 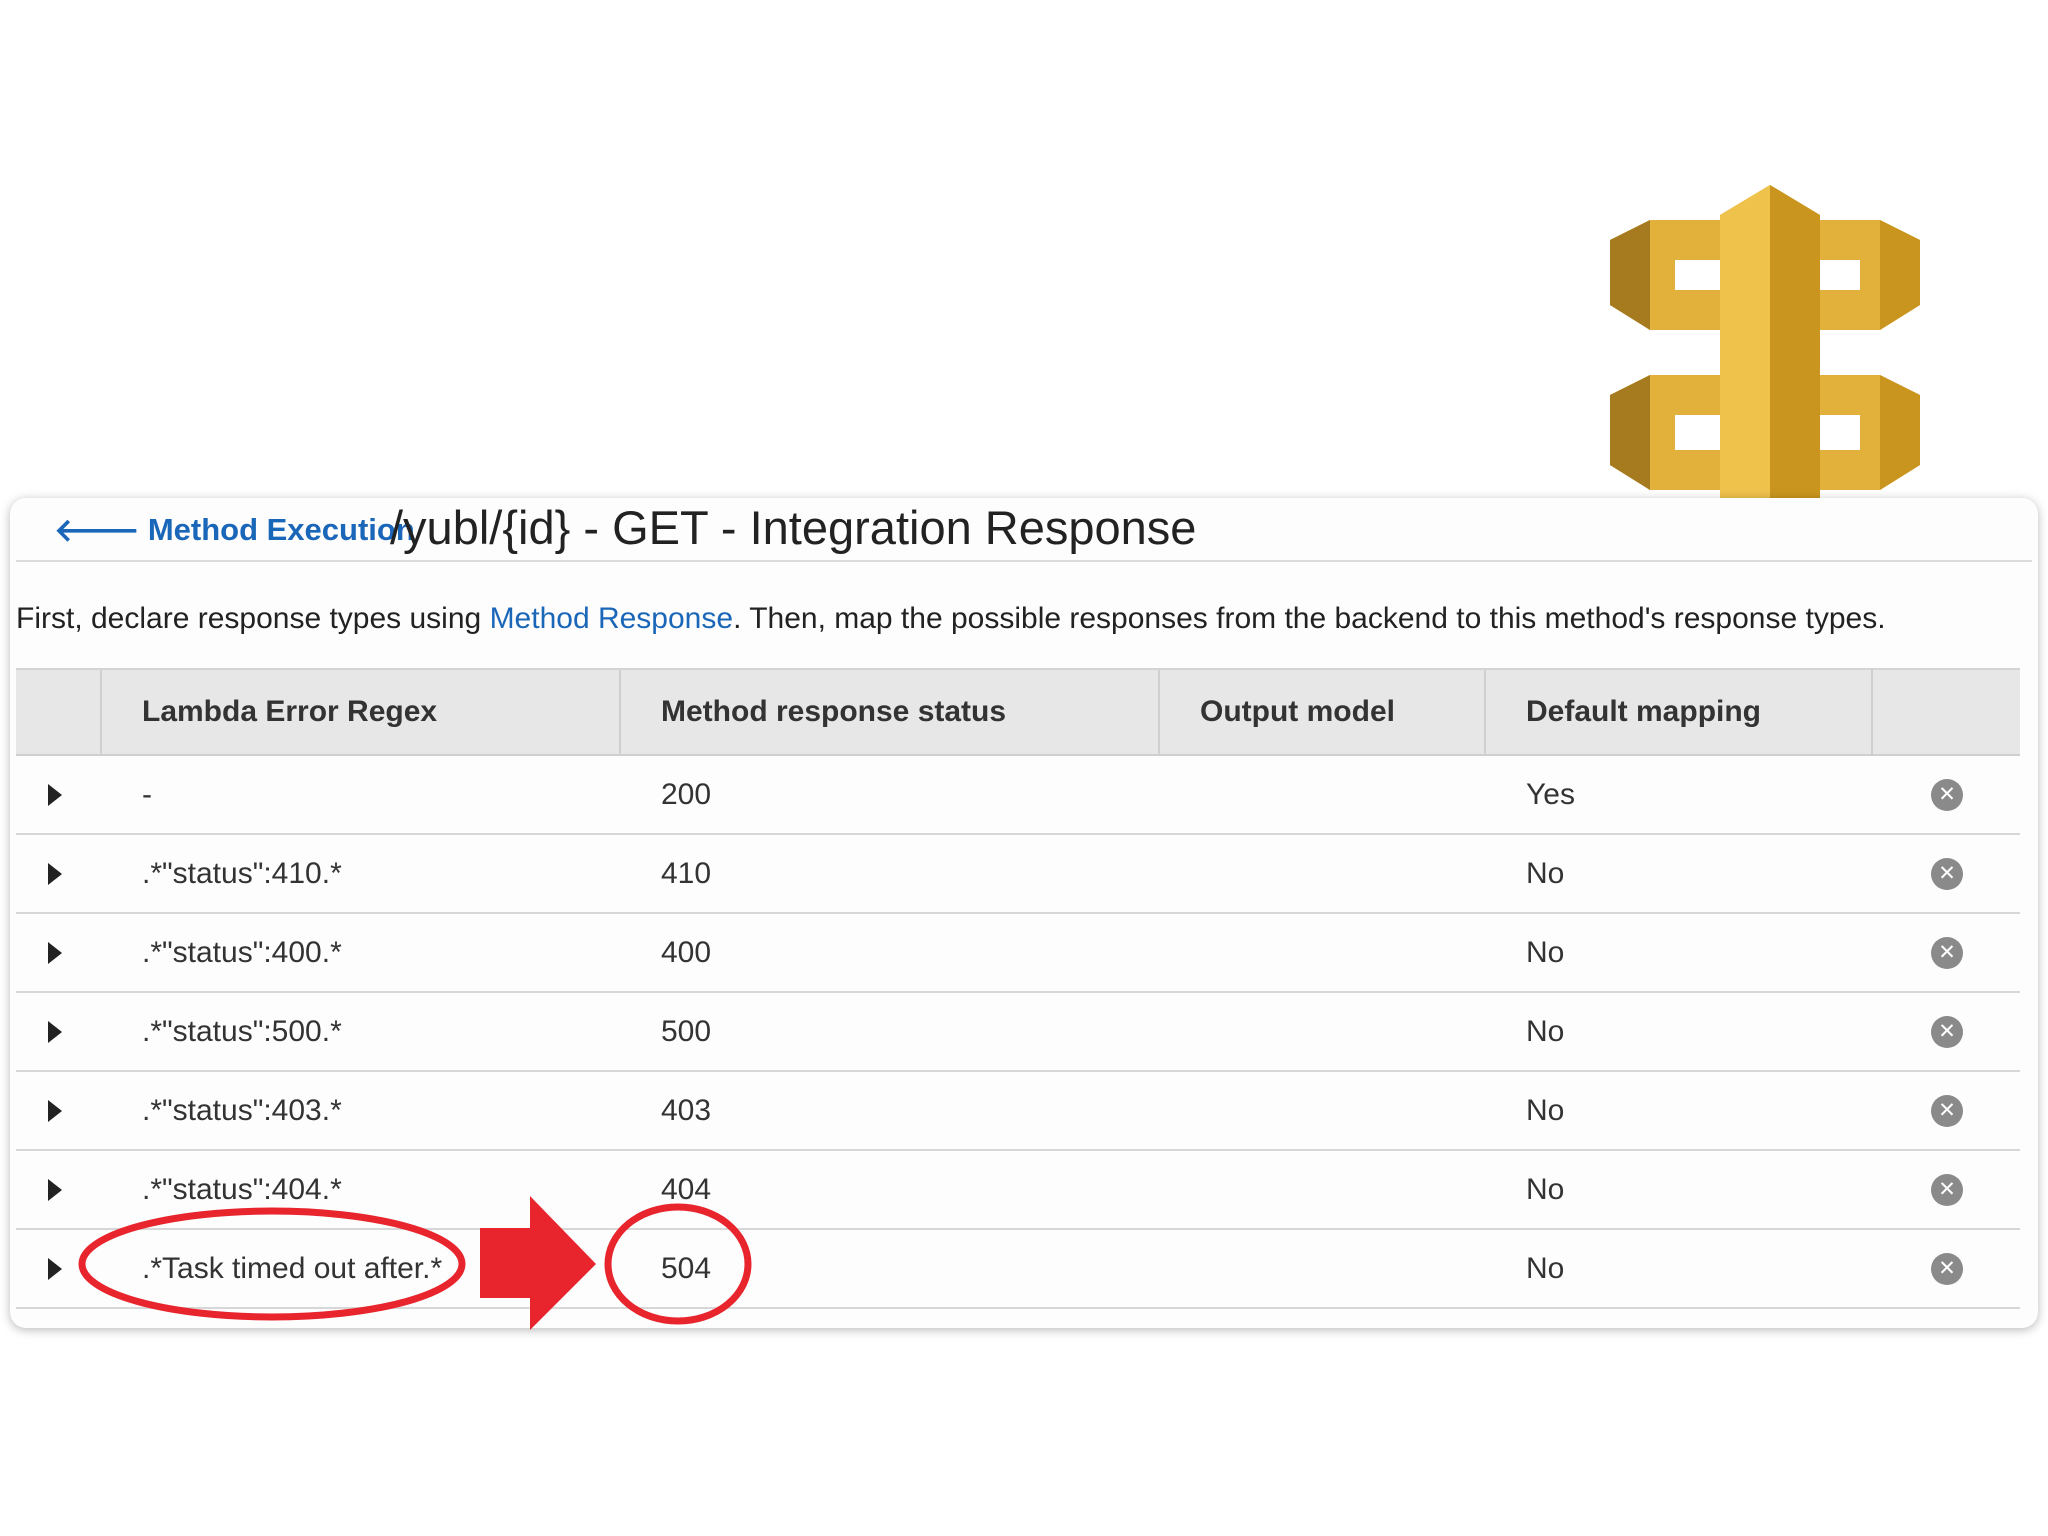 I want to click on table-row: .*Task timed out after.* 504 No ✕, so click(x=1018, y=1269).